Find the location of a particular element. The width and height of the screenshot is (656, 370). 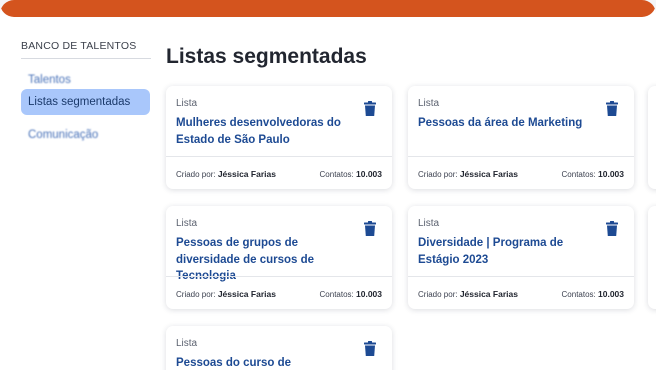

sidebar-header: BANCO DE TALENTOS is located at coordinates (86, 49).